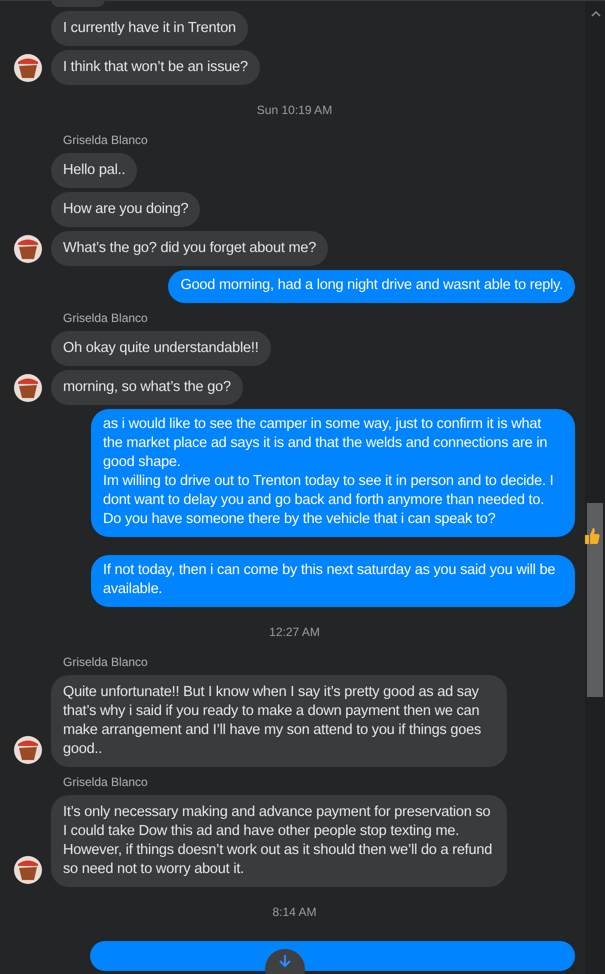 Image resolution: width=605 pixels, height=974 pixels. What do you see at coordinates (595, 600) in the screenshot?
I see `scrollbar-thumb` at bounding box center [595, 600].